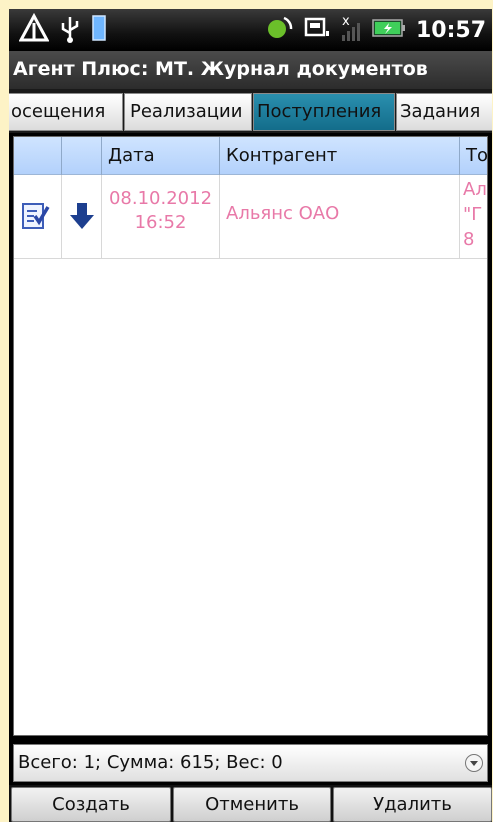 The height and width of the screenshot is (822, 493). What do you see at coordinates (444, 112) in the screenshot?
I see `tab-tasks: Задания` at bounding box center [444, 112].